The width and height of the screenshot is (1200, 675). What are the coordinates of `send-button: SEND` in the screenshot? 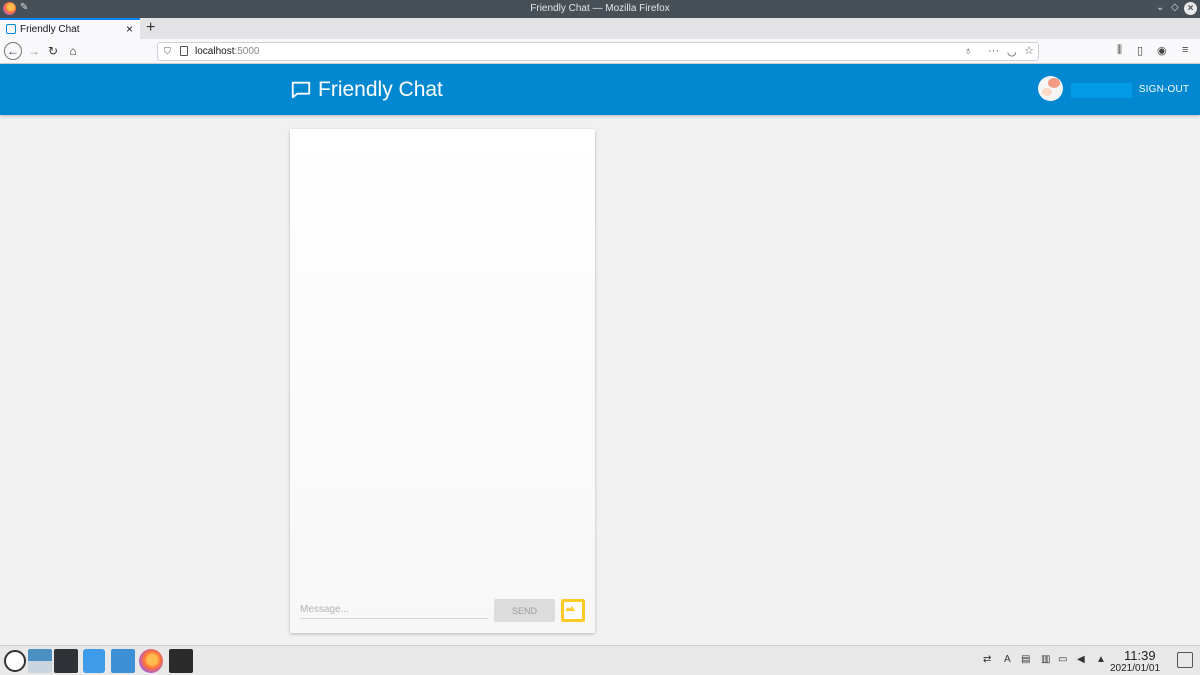 It's located at (524, 610).